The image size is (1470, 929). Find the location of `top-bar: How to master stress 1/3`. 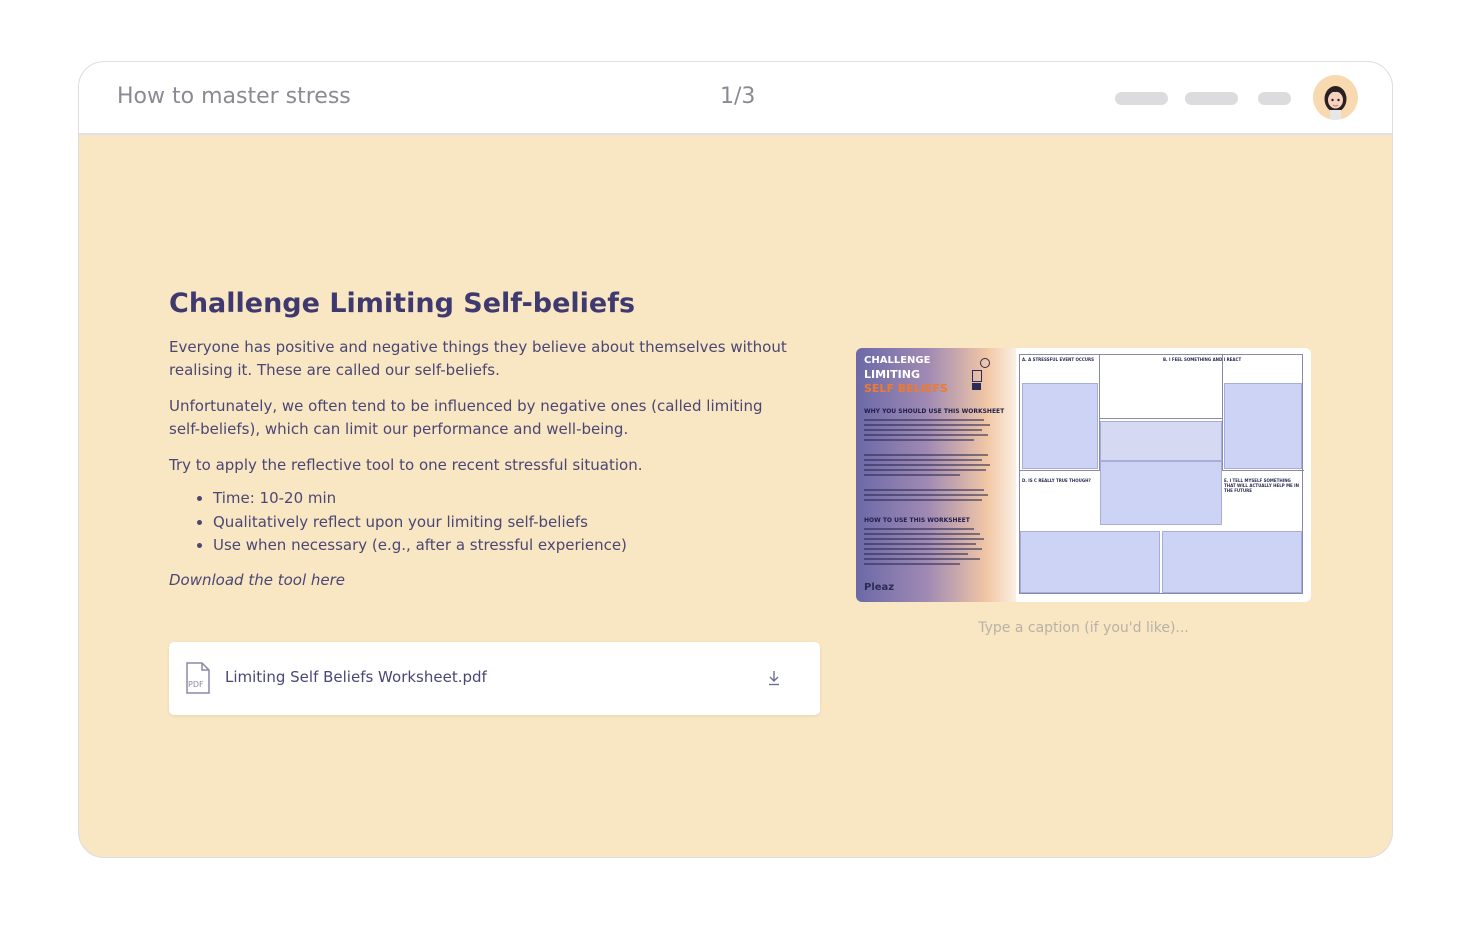

top-bar: How to master stress 1/3 is located at coordinates (735, 98).